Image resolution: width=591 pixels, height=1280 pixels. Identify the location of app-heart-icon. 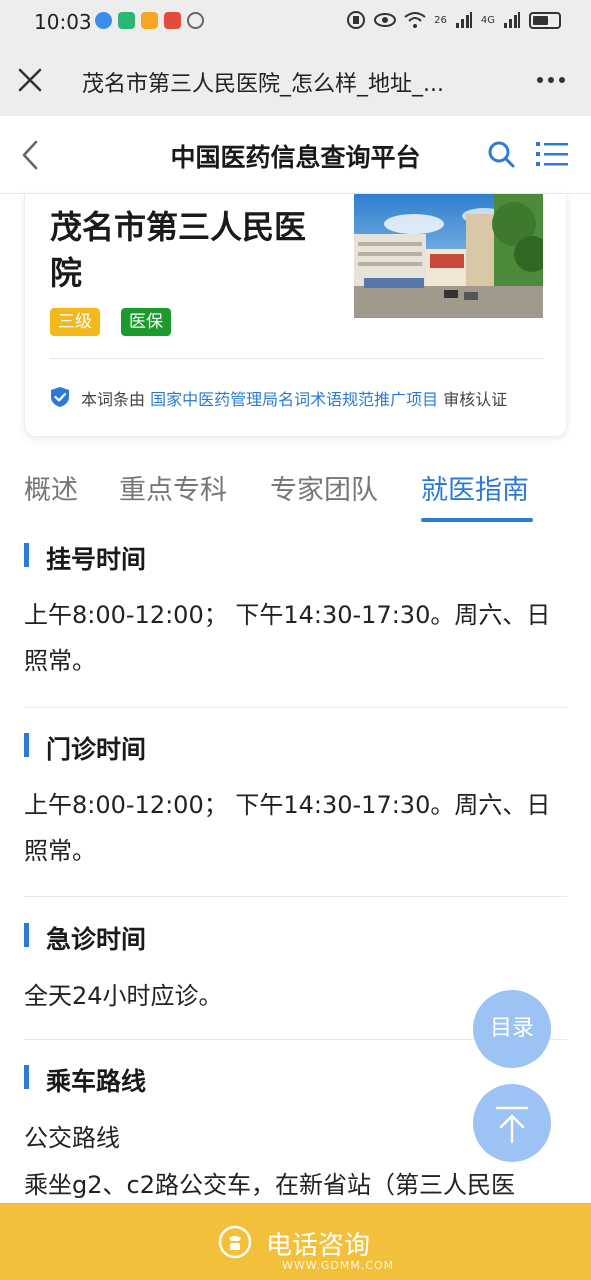
(149, 20).